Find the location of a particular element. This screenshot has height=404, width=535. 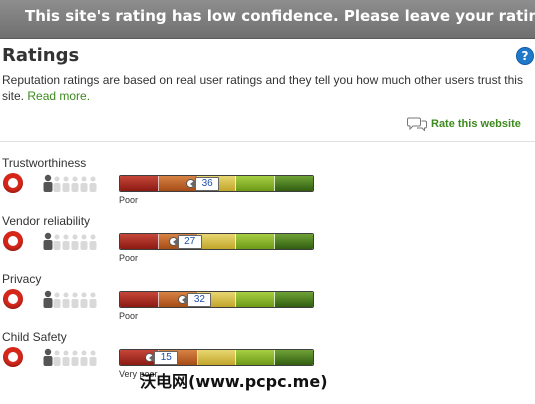

score-value: 36 is located at coordinates (205, 184).